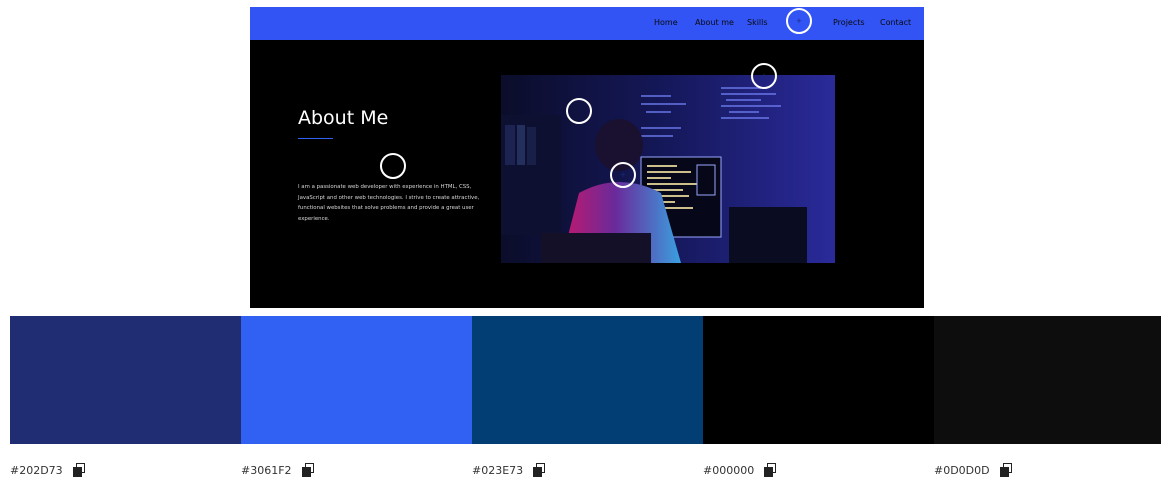 This screenshot has width=1161, height=479. Describe the element at coordinates (714, 22) in the screenshot. I see `nav-link-about: About me` at that location.